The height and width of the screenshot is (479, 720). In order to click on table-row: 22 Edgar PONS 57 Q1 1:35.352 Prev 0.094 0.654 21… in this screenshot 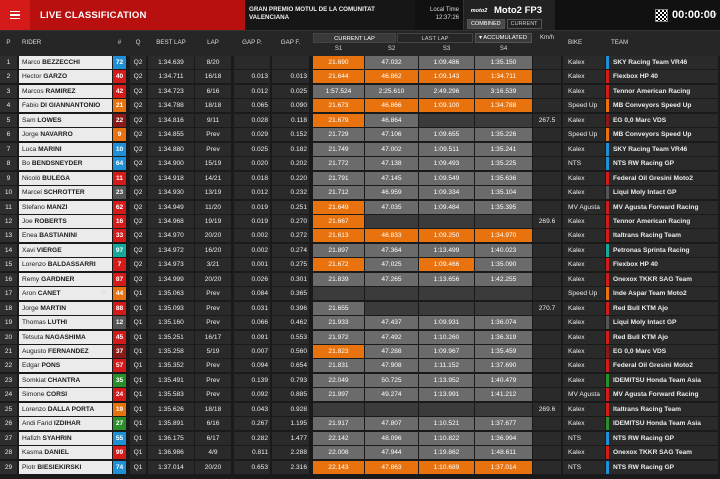, I will do `click(360, 366)`.